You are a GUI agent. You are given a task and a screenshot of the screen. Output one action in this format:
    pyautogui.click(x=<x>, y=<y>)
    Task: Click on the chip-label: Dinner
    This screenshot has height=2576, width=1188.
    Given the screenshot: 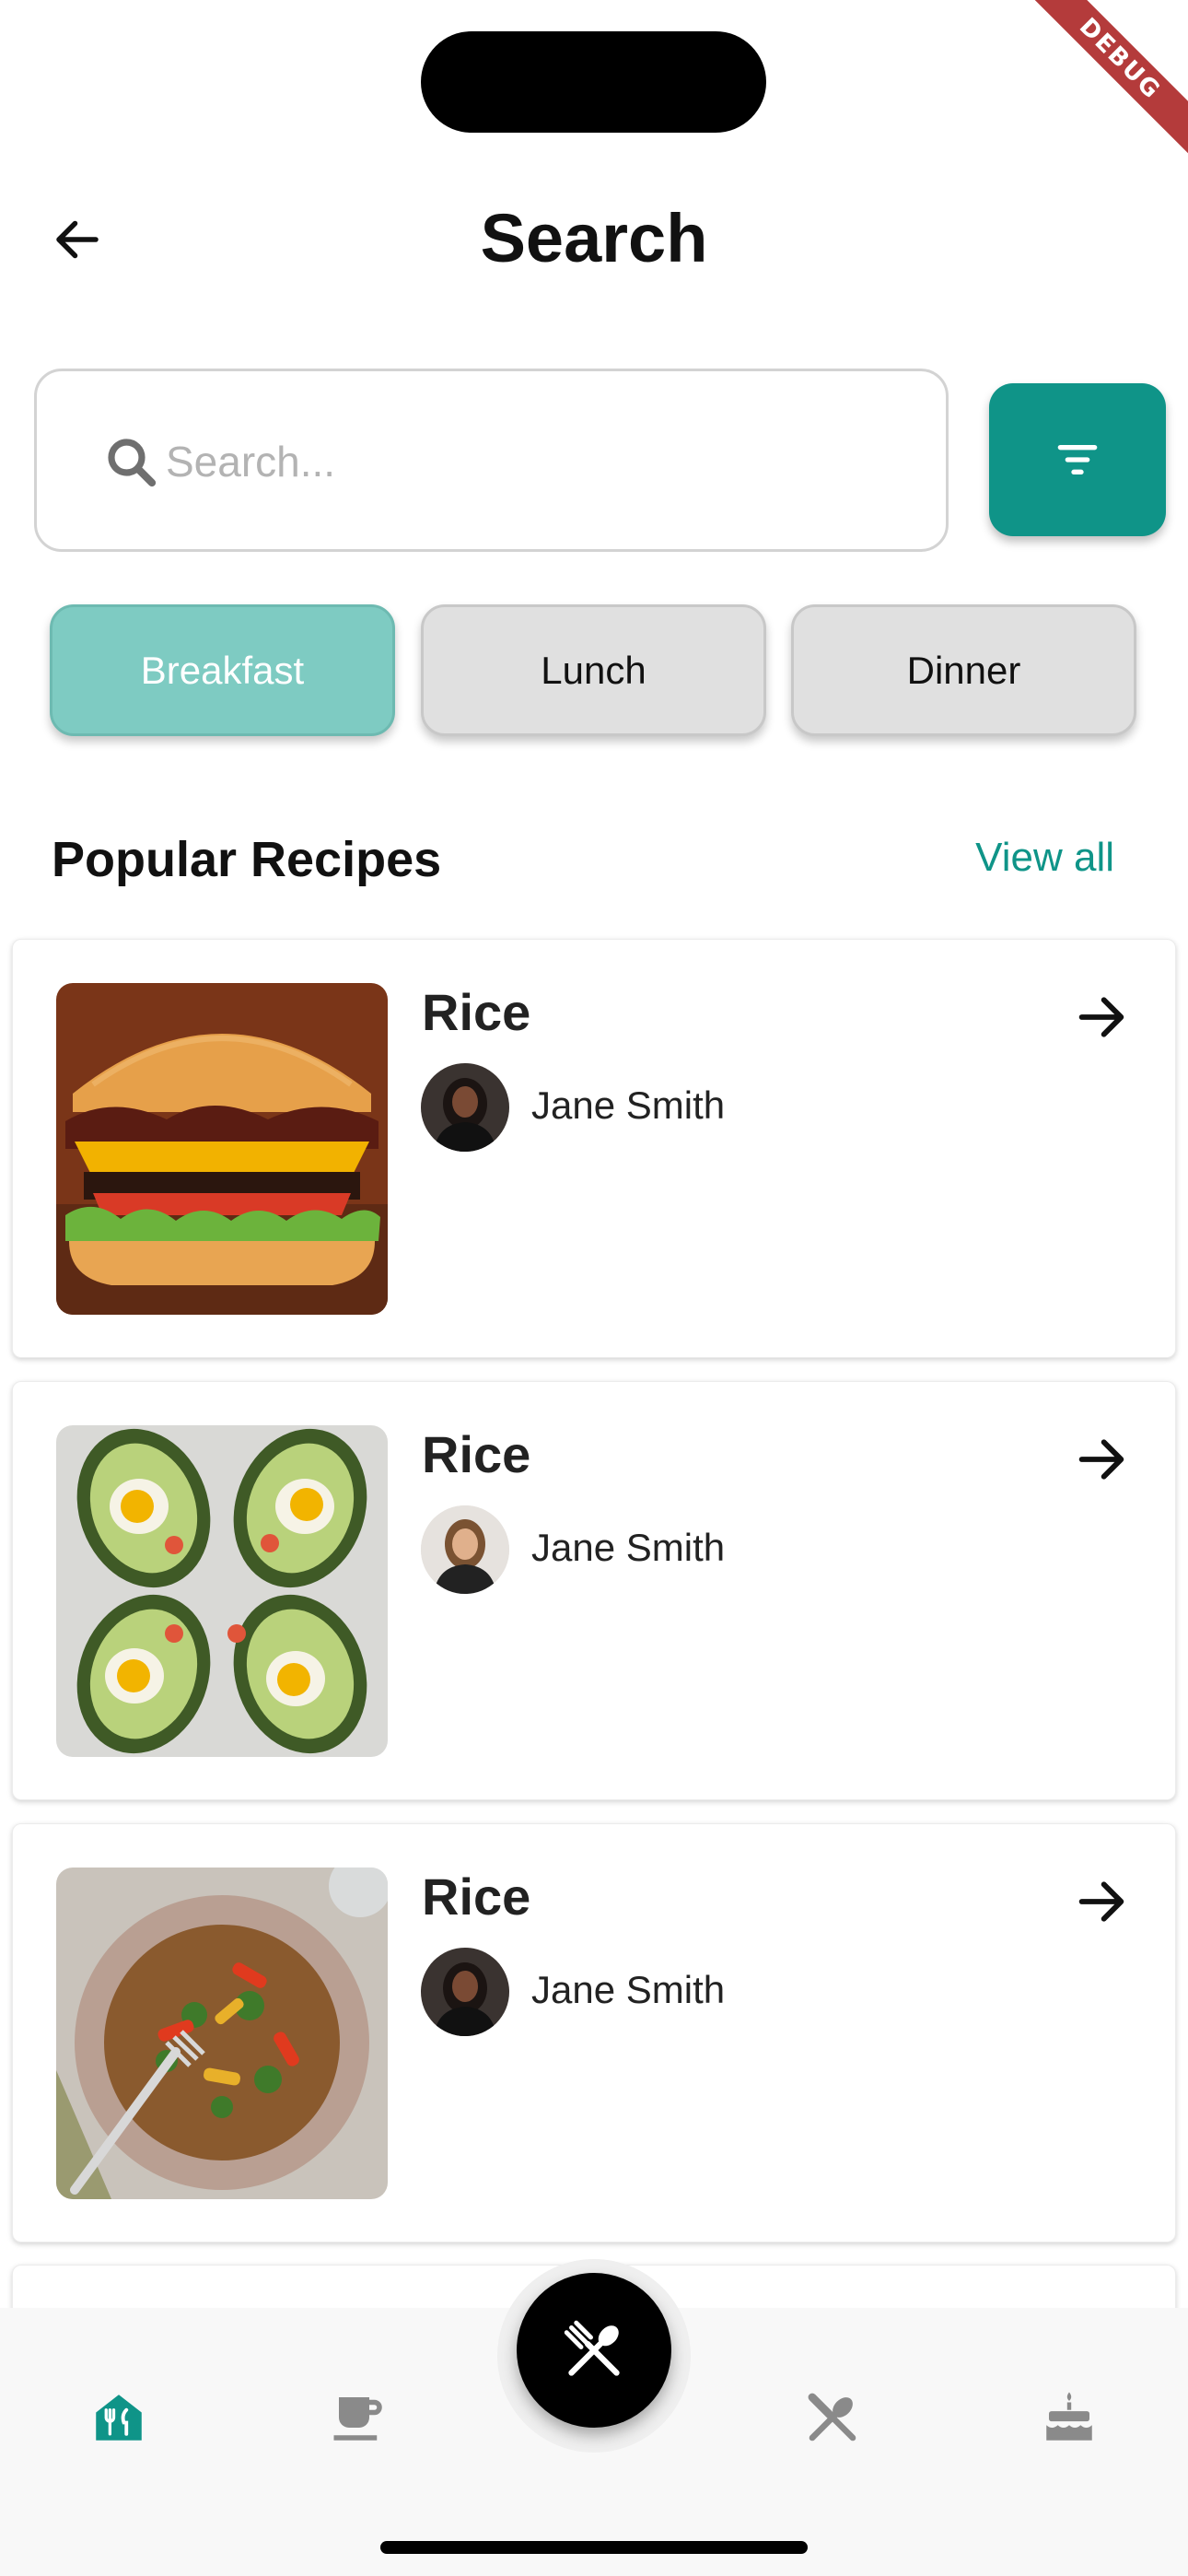 What is the action you would take?
    pyautogui.click(x=964, y=670)
    